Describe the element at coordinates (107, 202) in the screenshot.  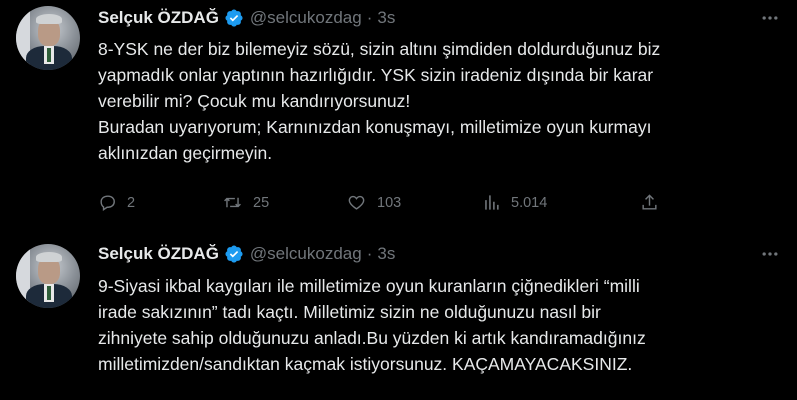
I see `reply-icon` at that location.